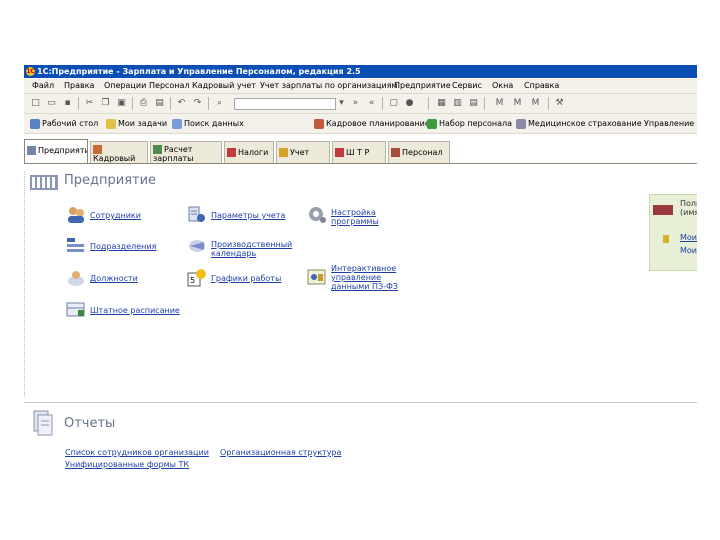 The image size is (720, 540). What do you see at coordinates (224, 85) in the screenshot?
I see `menu-hr: Кадровый учет` at bounding box center [224, 85].